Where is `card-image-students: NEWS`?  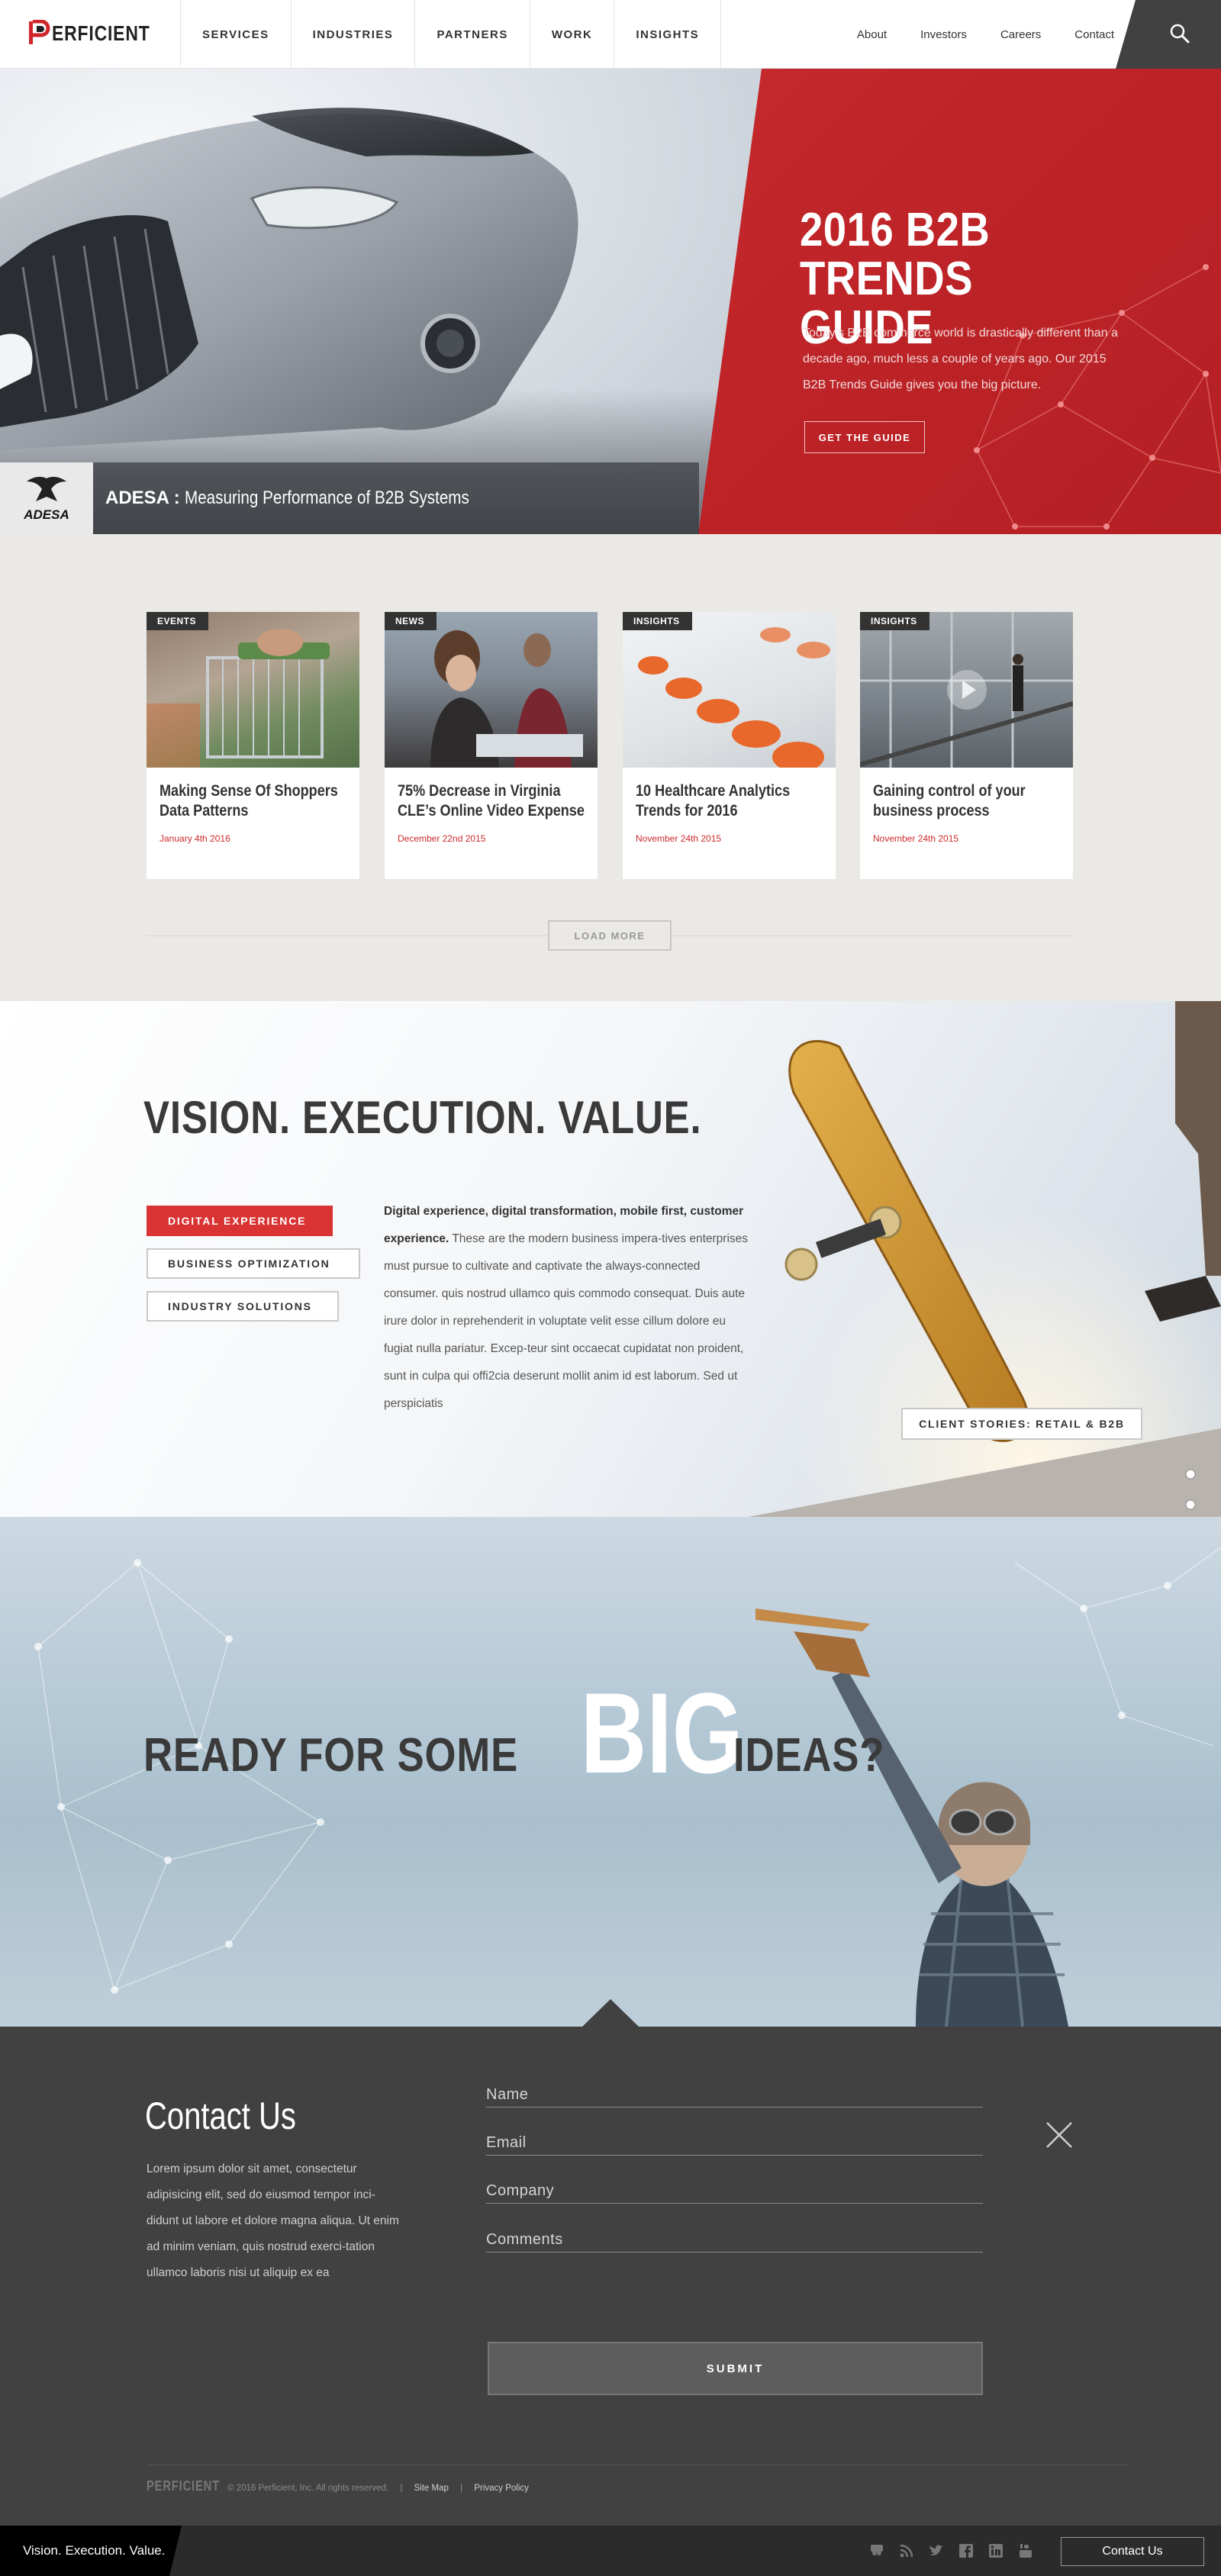
card-image-students: NEWS is located at coordinates (492, 690).